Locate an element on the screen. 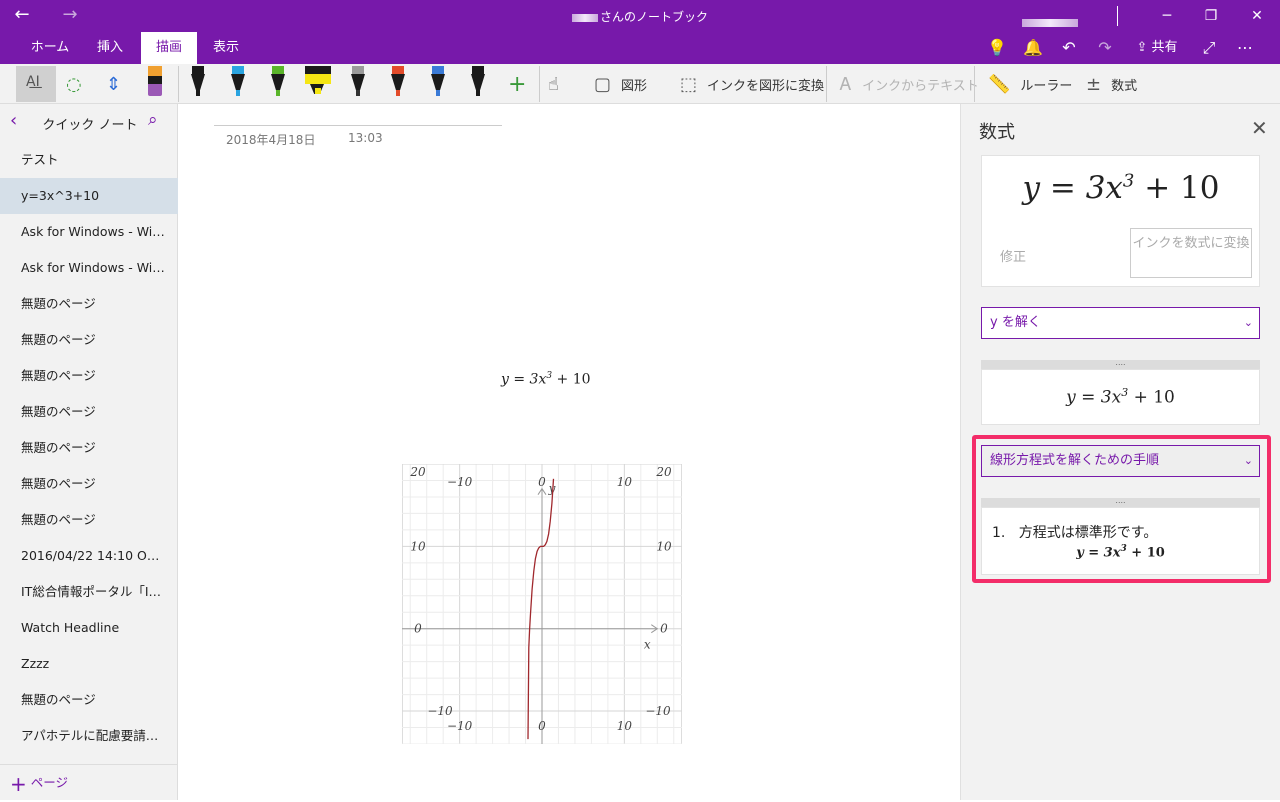 This screenshot has height=802, width=1280. ink-to-text-button: Ꭺ インクからテキスト is located at coordinates (909, 84).